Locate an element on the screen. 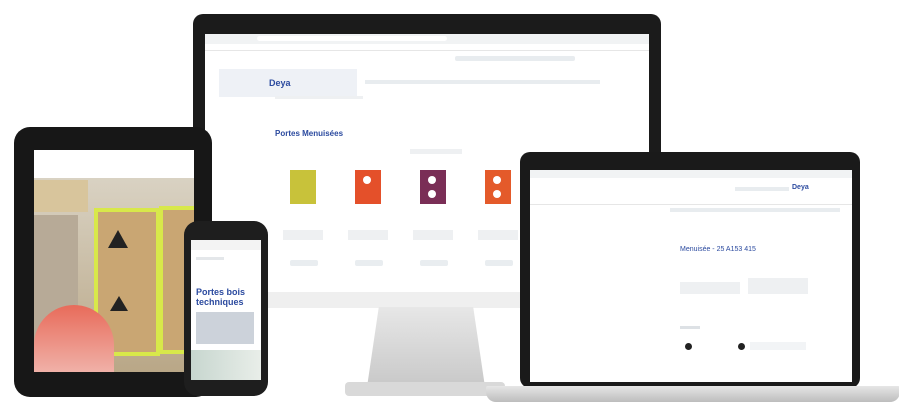 The image size is (899, 410). top-utility-links is located at coordinates (515, 58).